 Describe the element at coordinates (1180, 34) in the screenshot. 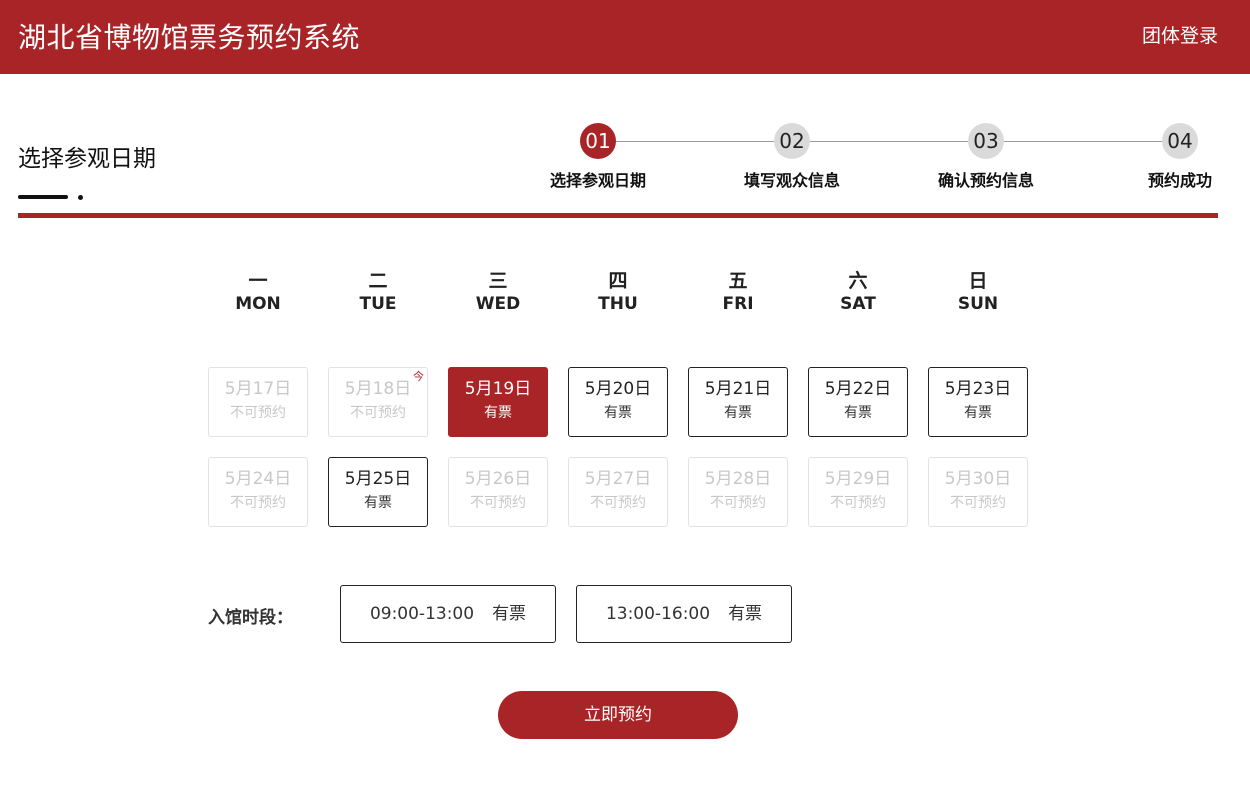

I see `group-login-link: 团体登录` at that location.